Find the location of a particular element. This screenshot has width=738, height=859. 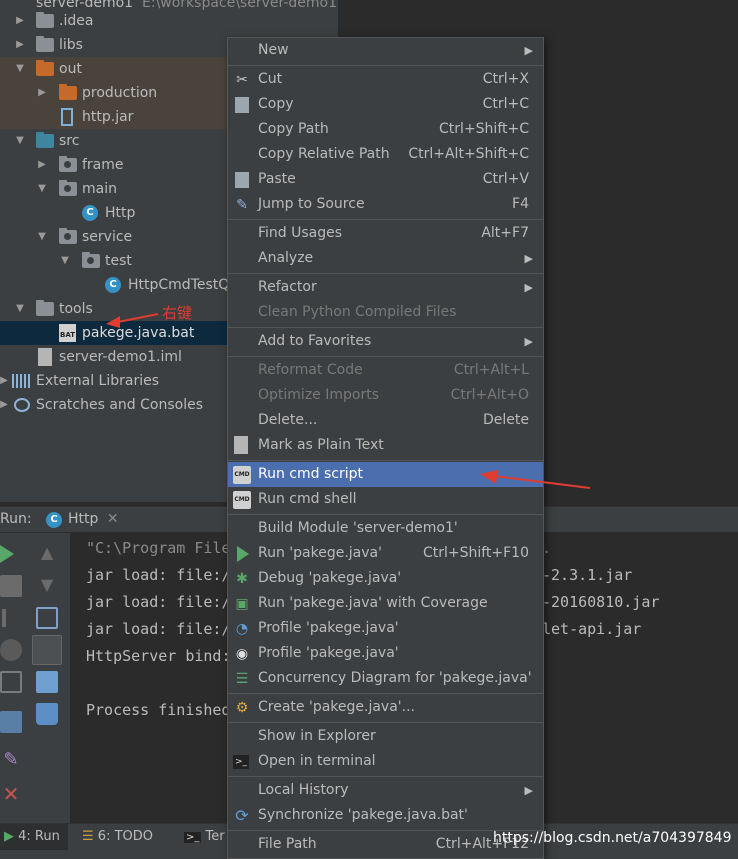

menu-item-debug: ✱ Debug 'pakege.java' is located at coordinates (385, 578).